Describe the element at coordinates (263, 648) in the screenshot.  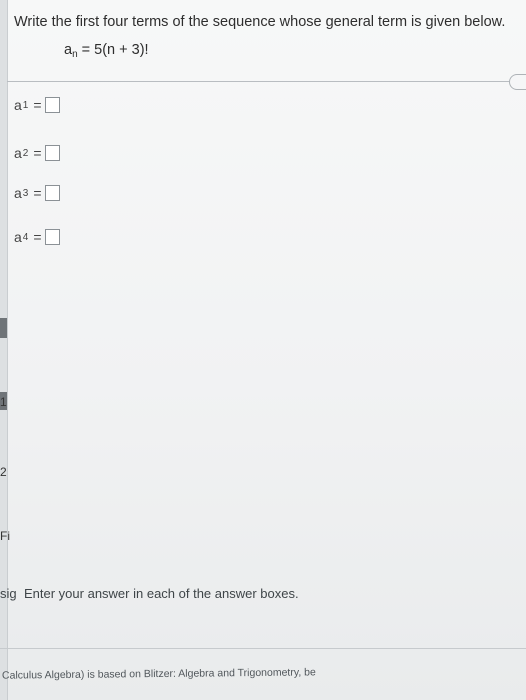
I see `footer-divider` at that location.